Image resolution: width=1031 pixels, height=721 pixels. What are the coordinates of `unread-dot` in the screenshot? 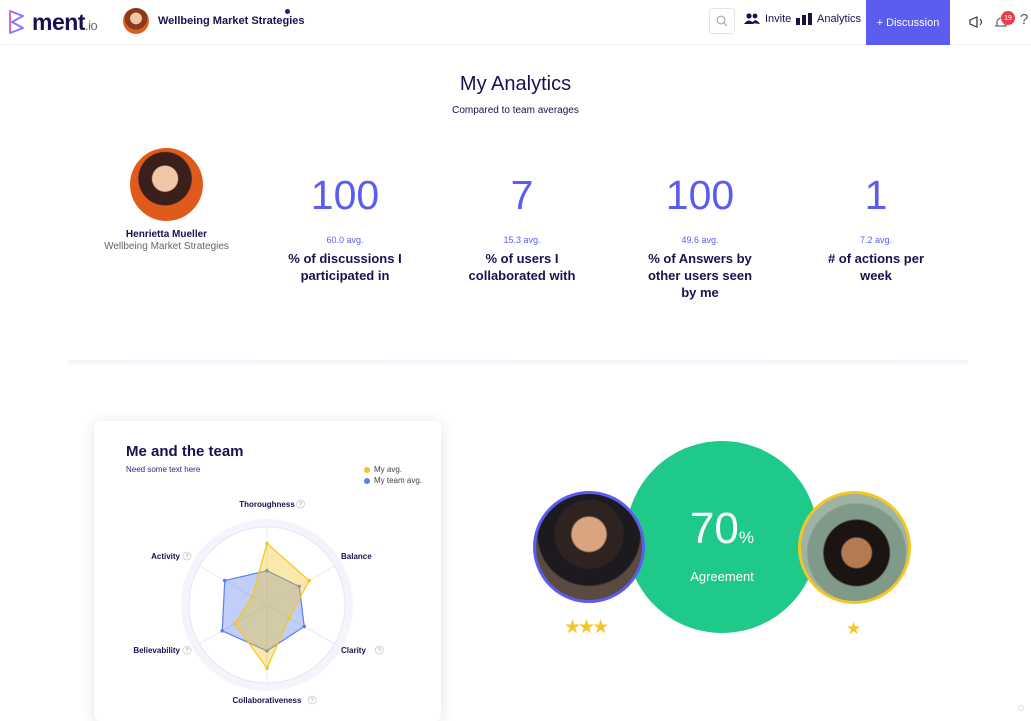 It's located at (287, 11).